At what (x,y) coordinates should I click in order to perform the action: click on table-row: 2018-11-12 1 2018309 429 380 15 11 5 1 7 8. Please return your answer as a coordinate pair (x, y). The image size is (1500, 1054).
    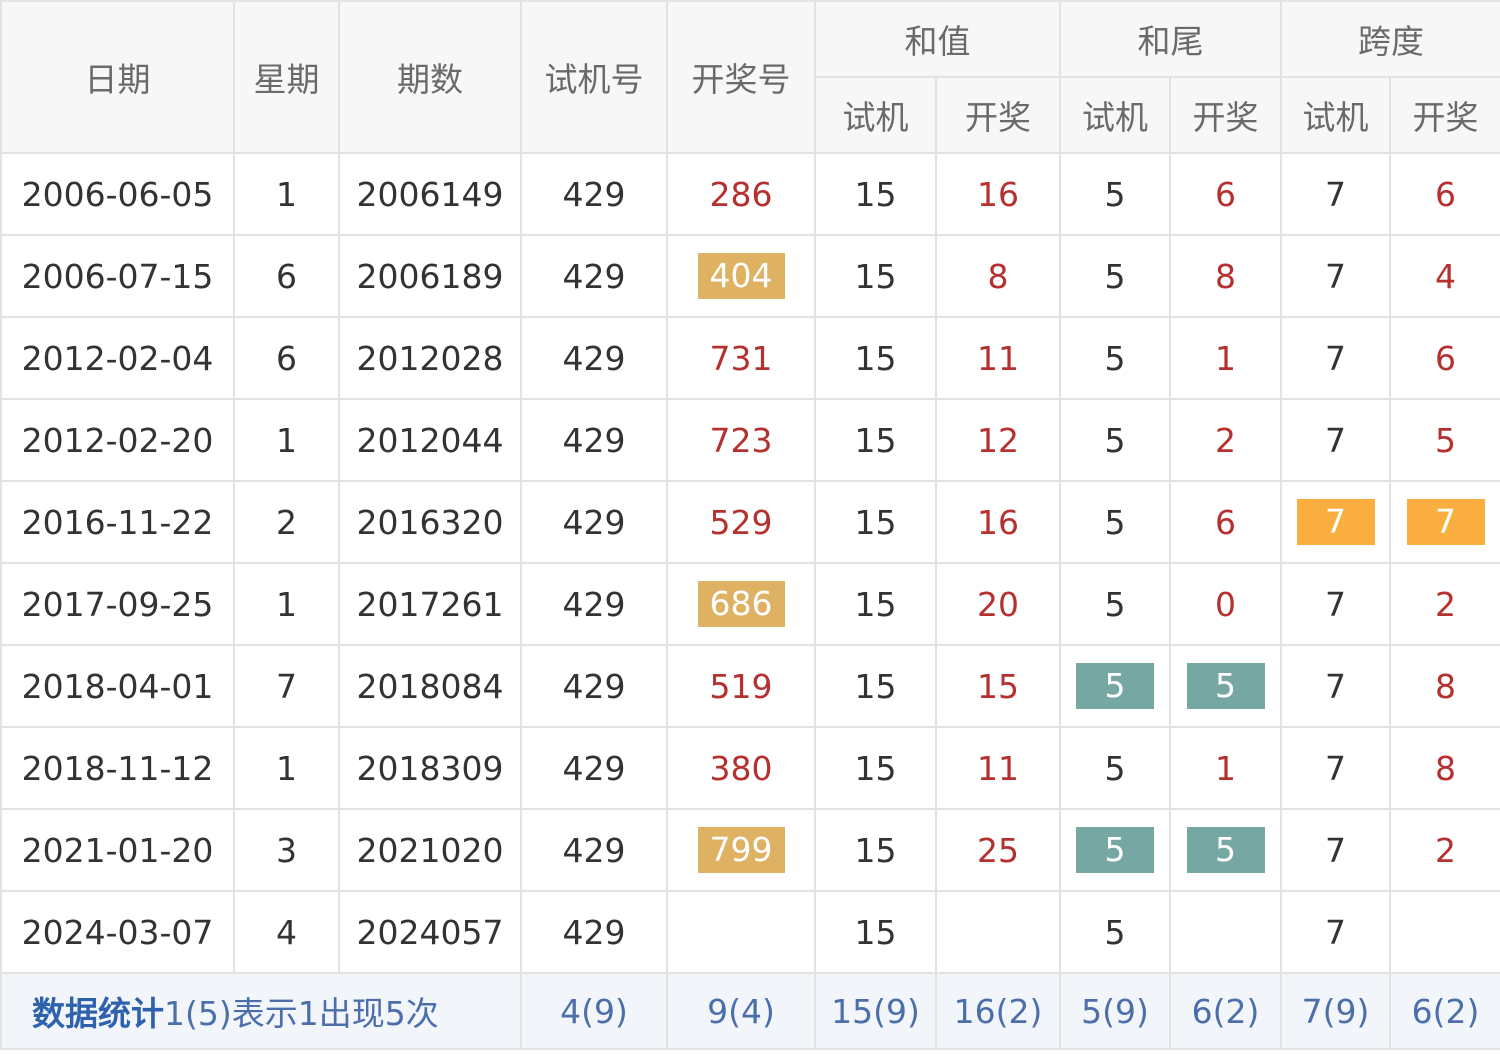
    Looking at the image, I should click on (750, 768).